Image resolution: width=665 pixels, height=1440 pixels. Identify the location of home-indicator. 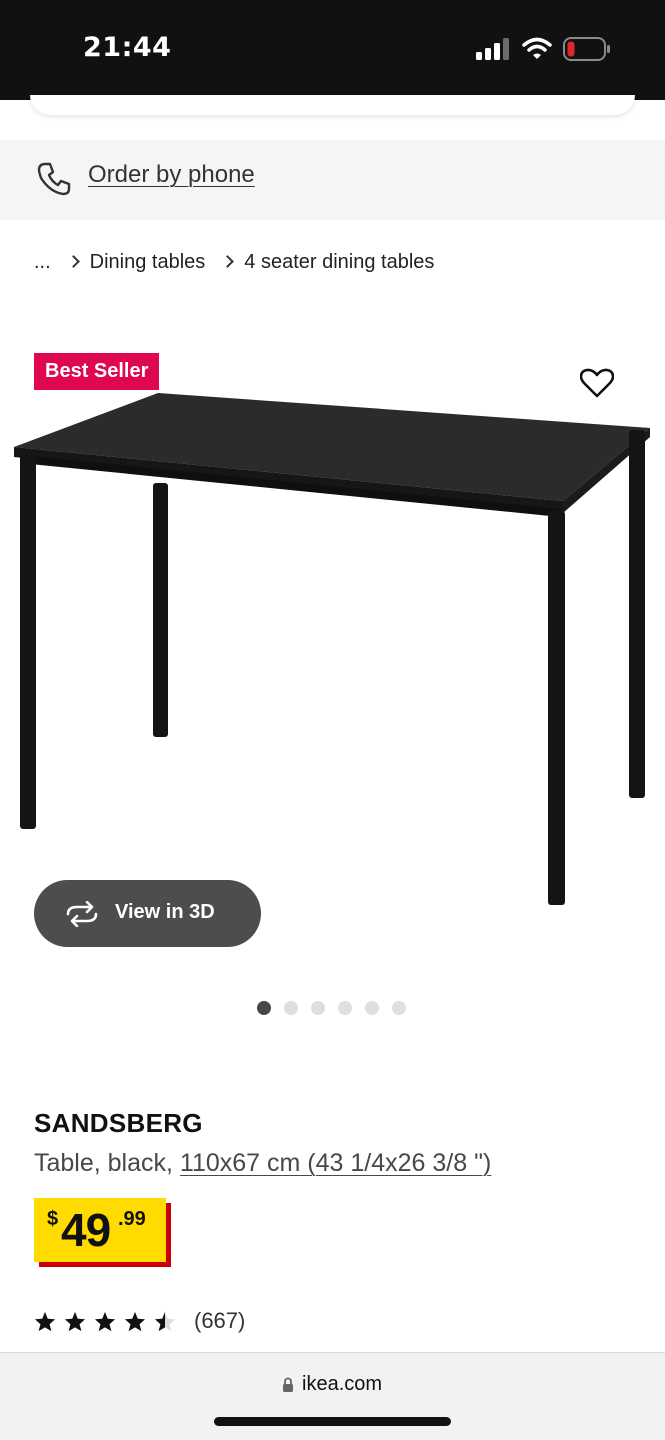
(332, 1421).